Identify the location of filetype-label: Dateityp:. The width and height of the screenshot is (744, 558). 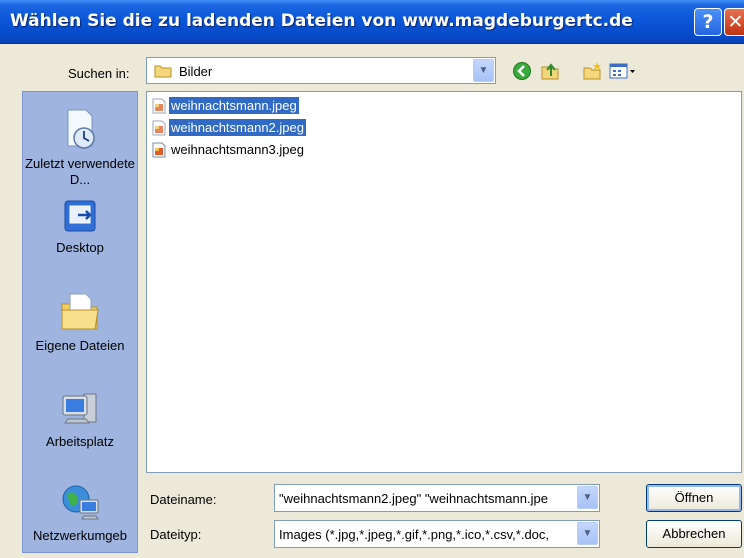
(176, 534).